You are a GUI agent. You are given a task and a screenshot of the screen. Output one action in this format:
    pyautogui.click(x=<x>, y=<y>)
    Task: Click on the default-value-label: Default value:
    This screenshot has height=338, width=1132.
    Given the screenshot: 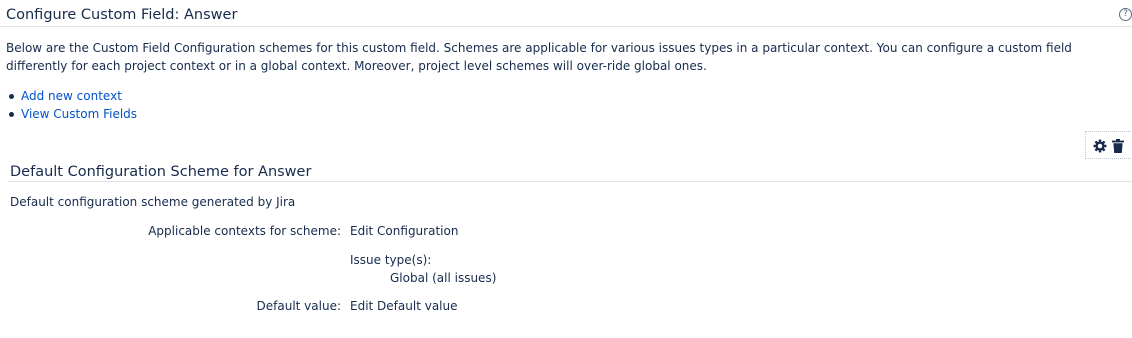 What is the action you would take?
    pyautogui.click(x=298, y=306)
    